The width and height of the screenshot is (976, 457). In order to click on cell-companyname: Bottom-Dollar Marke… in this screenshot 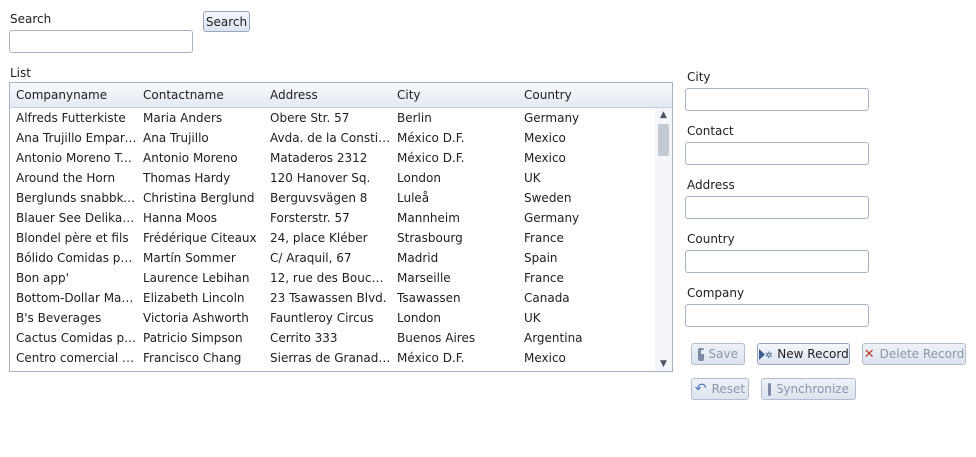, I will do `click(76, 298)`.